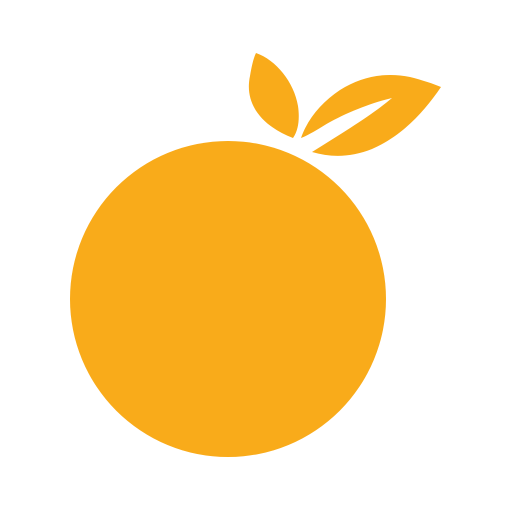 This screenshot has width=512, height=512. What do you see at coordinates (371, 115) in the screenshot?
I see `large-leaf-shape` at bounding box center [371, 115].